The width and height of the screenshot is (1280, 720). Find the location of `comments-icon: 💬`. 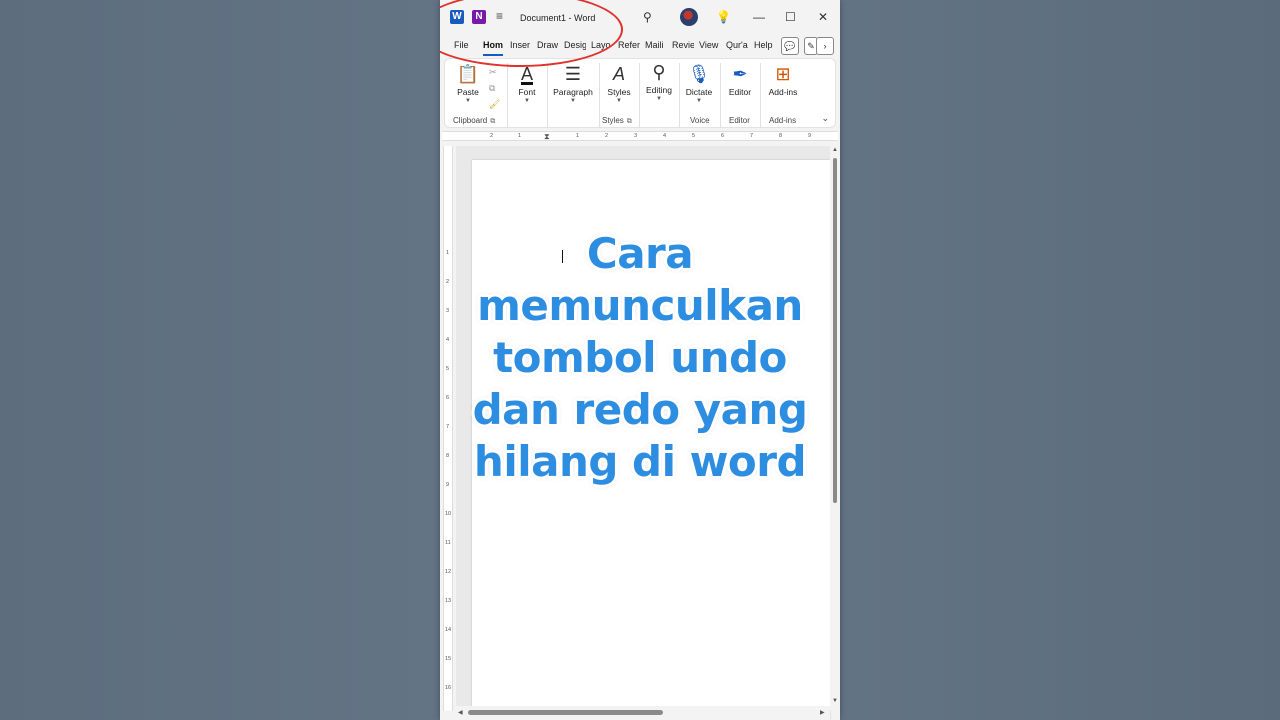

comments-icon: 💬 is located at coordinates (790, 46).